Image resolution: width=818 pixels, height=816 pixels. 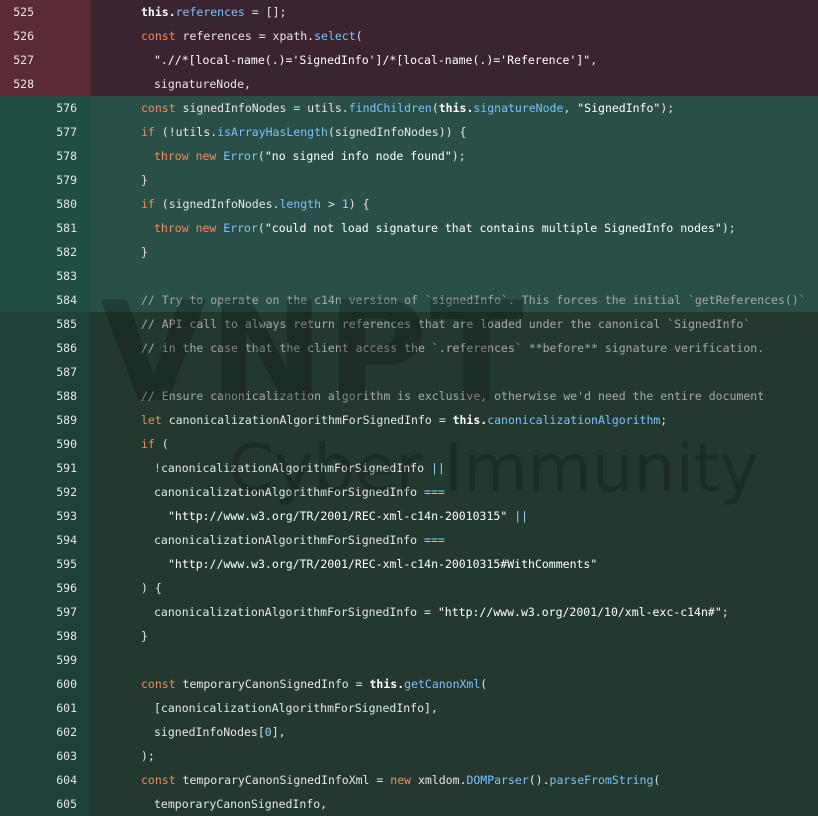 I want to click on new-line-number: 578, so click(x=65, y=156).